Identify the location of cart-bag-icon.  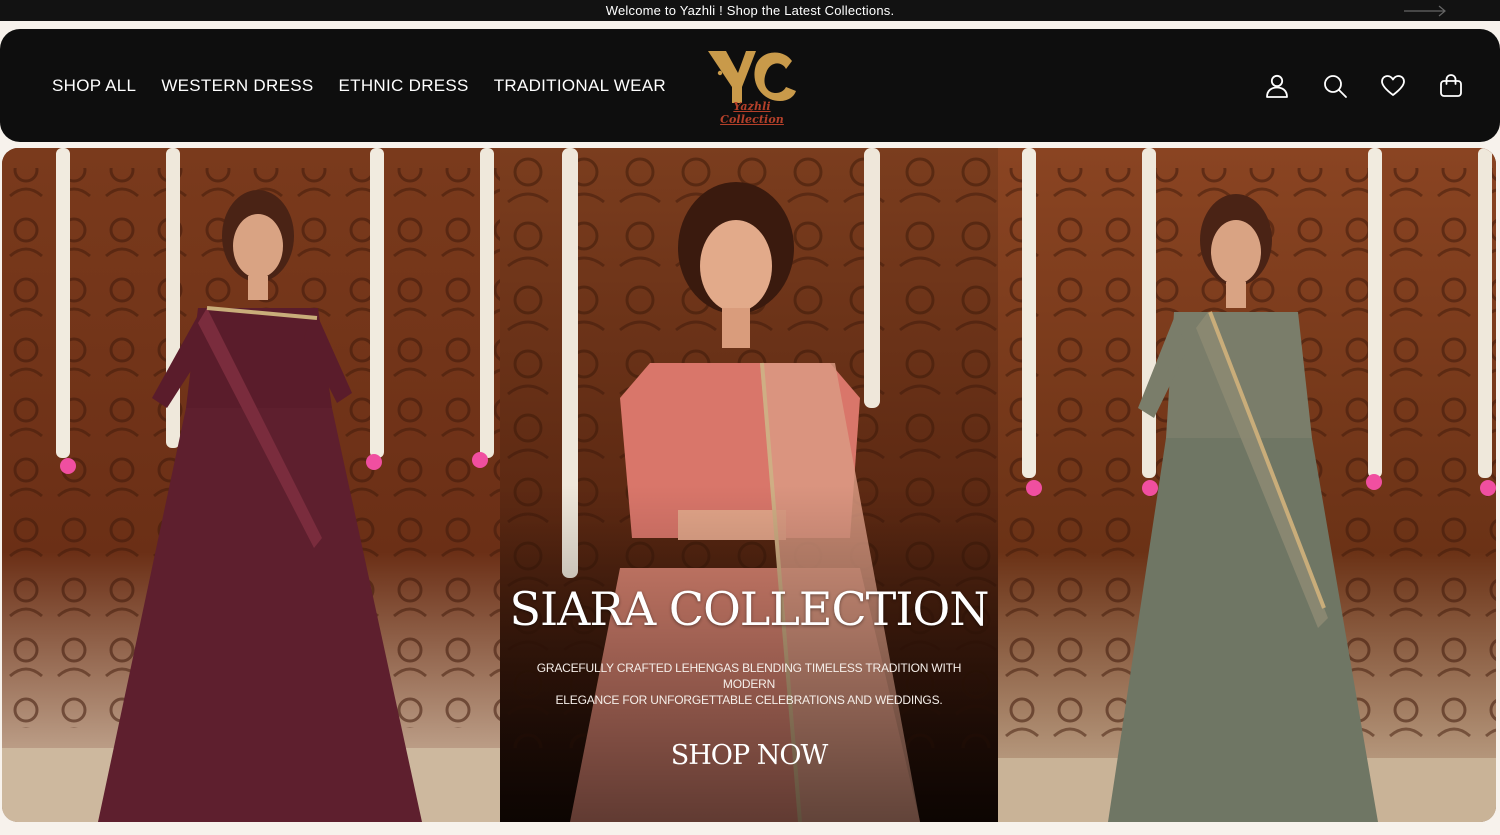
(1451, 86).